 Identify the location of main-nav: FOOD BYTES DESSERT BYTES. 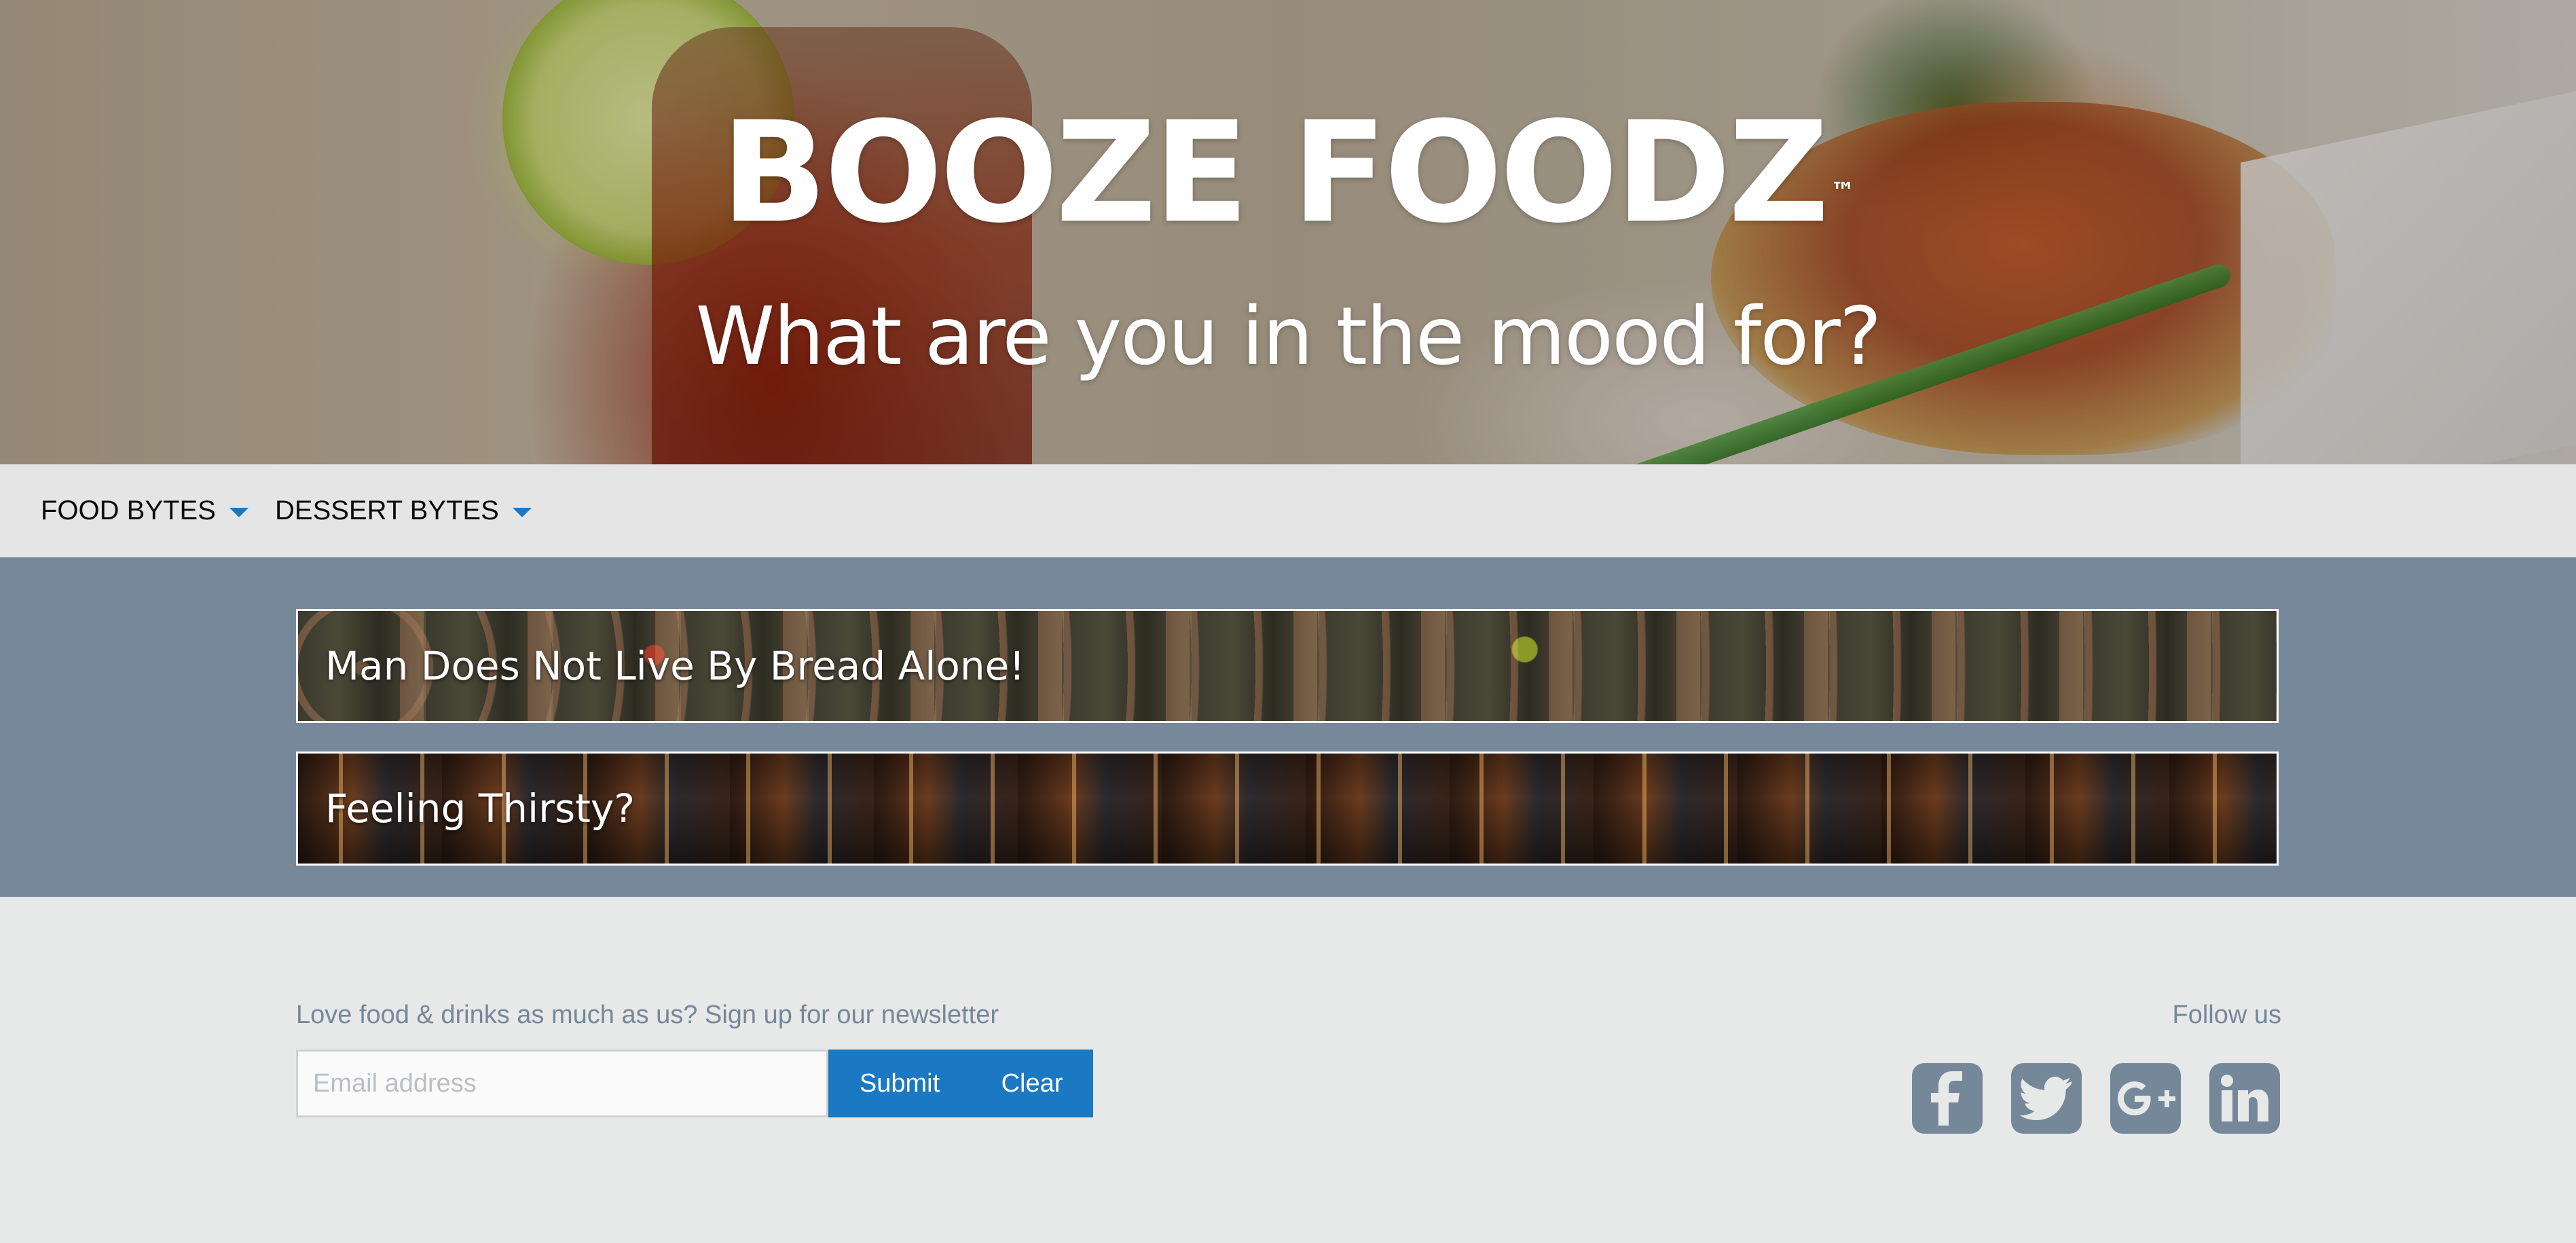
(1288, 511).